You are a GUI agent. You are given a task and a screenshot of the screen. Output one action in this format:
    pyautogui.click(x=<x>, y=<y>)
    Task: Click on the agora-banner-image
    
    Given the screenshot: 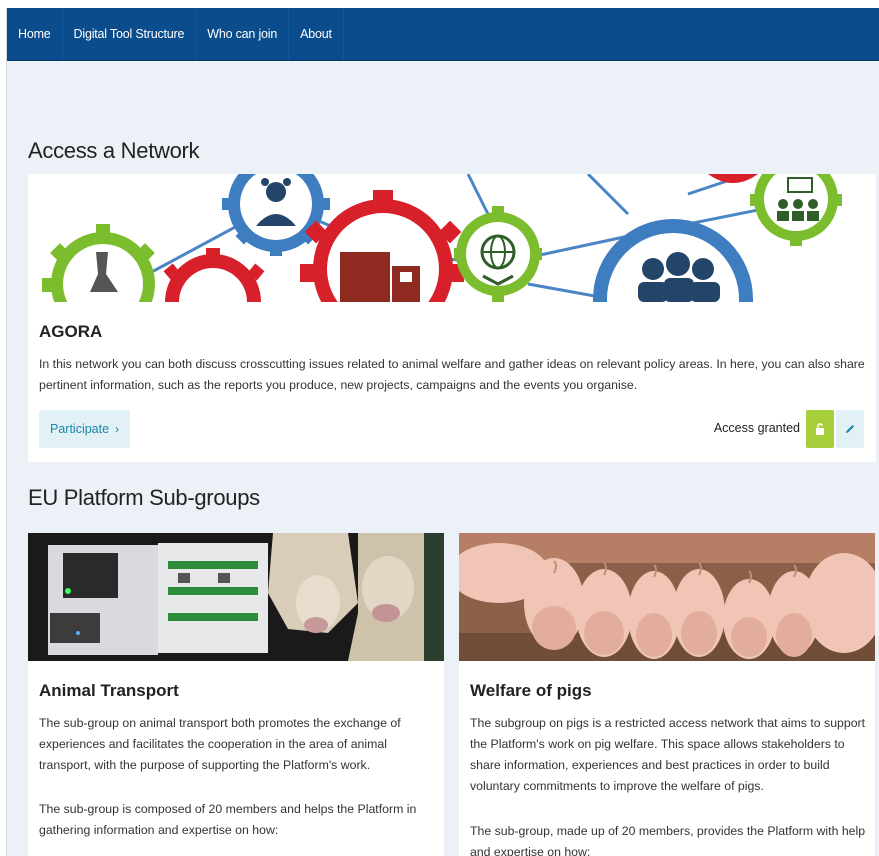 What is the action you would take?
    pyautogui.click(x=452, y=238)
    